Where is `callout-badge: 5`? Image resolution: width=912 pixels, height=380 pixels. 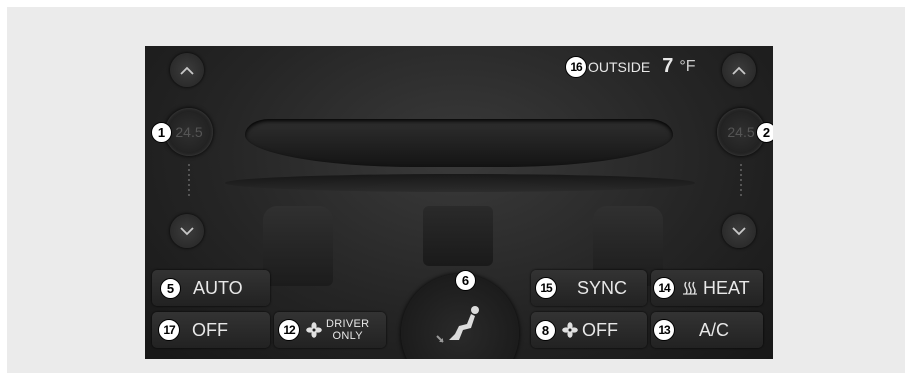 callout-badge: 5 is located at coordinates (170, 288).